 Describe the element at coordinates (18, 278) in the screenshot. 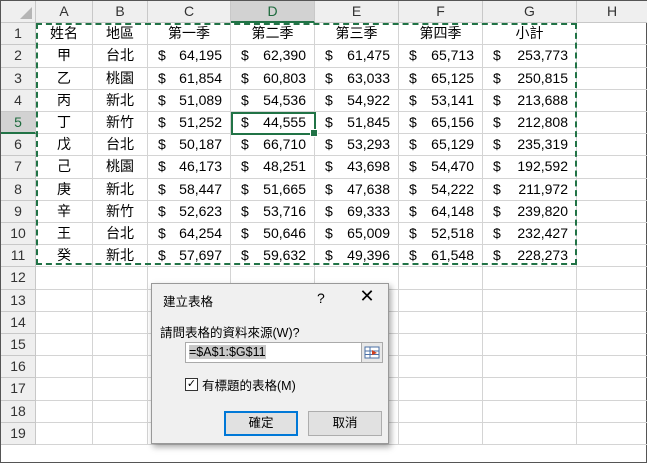

I see `row-header-12: 12` at that location.